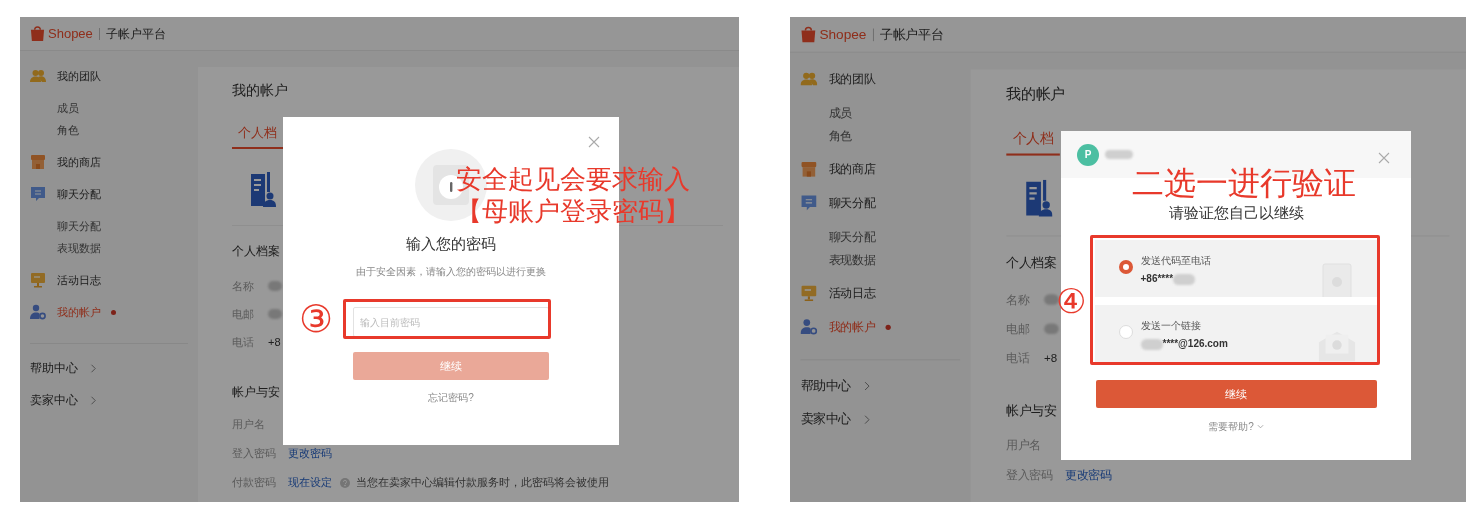 The height and width of the screenshot is (523, 1483). Describe the element at coordinates (1336, 280) in the screenshot. I see `phone-illustration` at that location.